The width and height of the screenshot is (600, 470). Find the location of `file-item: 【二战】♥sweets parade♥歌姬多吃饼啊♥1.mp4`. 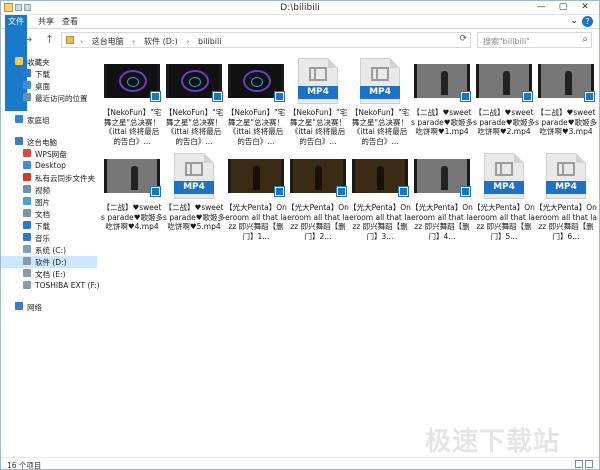

file-item: 【二战】♥sweets parade♥歌姬多吃饼啊♥1.mp4 is located at coordinates (442, 104).